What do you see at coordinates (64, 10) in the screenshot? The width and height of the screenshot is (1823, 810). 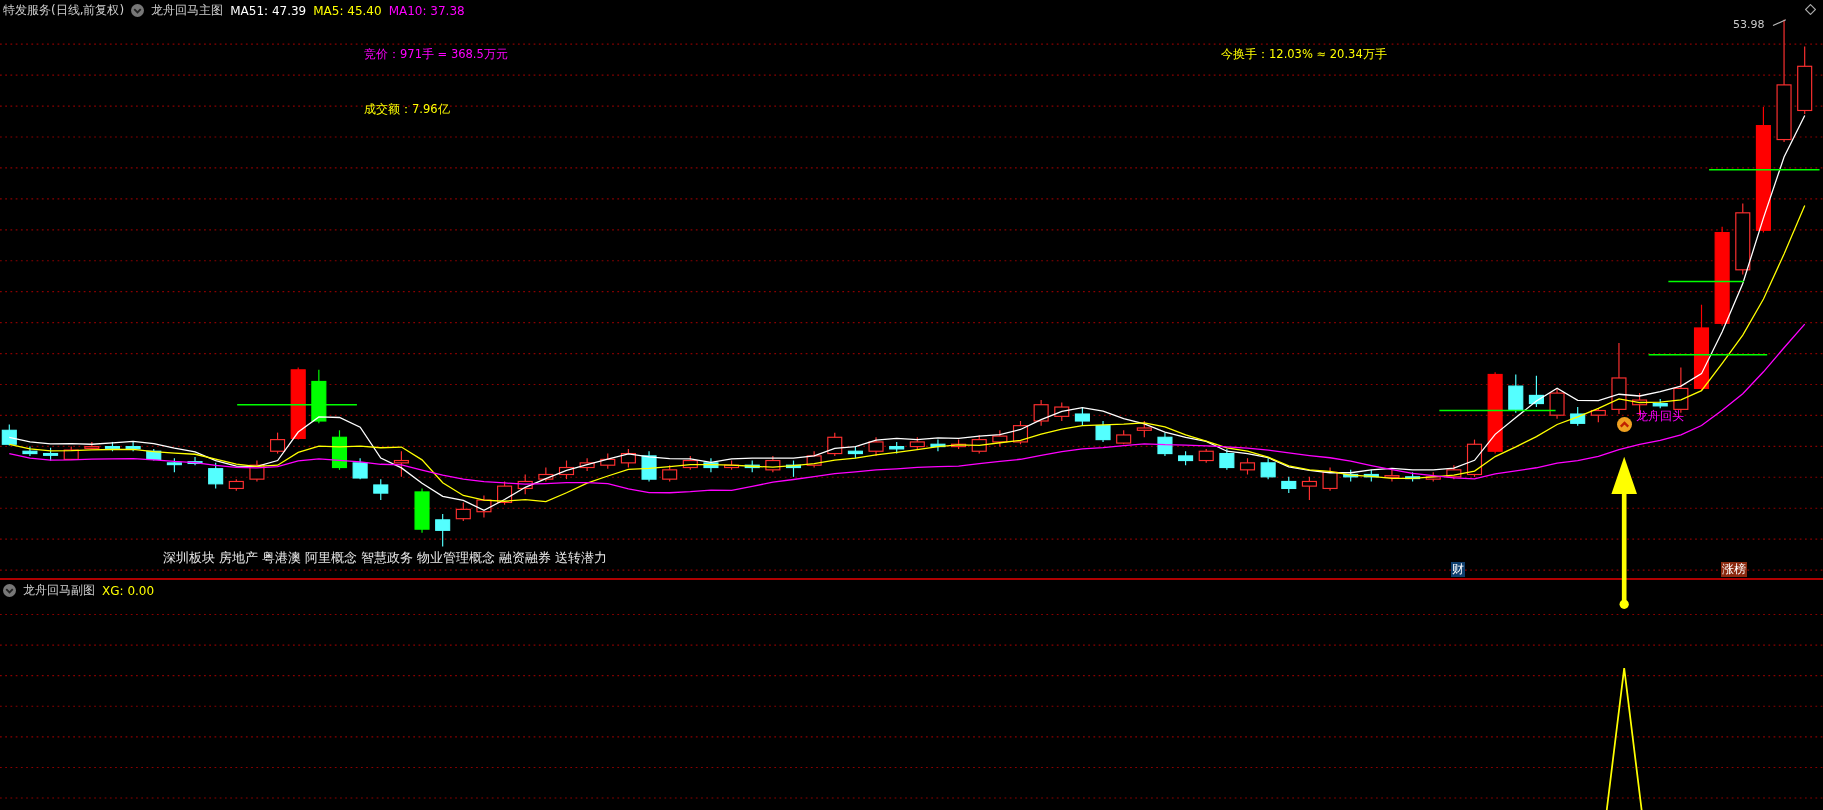 I see `chart-title: 特发服务(日线,前复权)` at bounding box center [64, 10].